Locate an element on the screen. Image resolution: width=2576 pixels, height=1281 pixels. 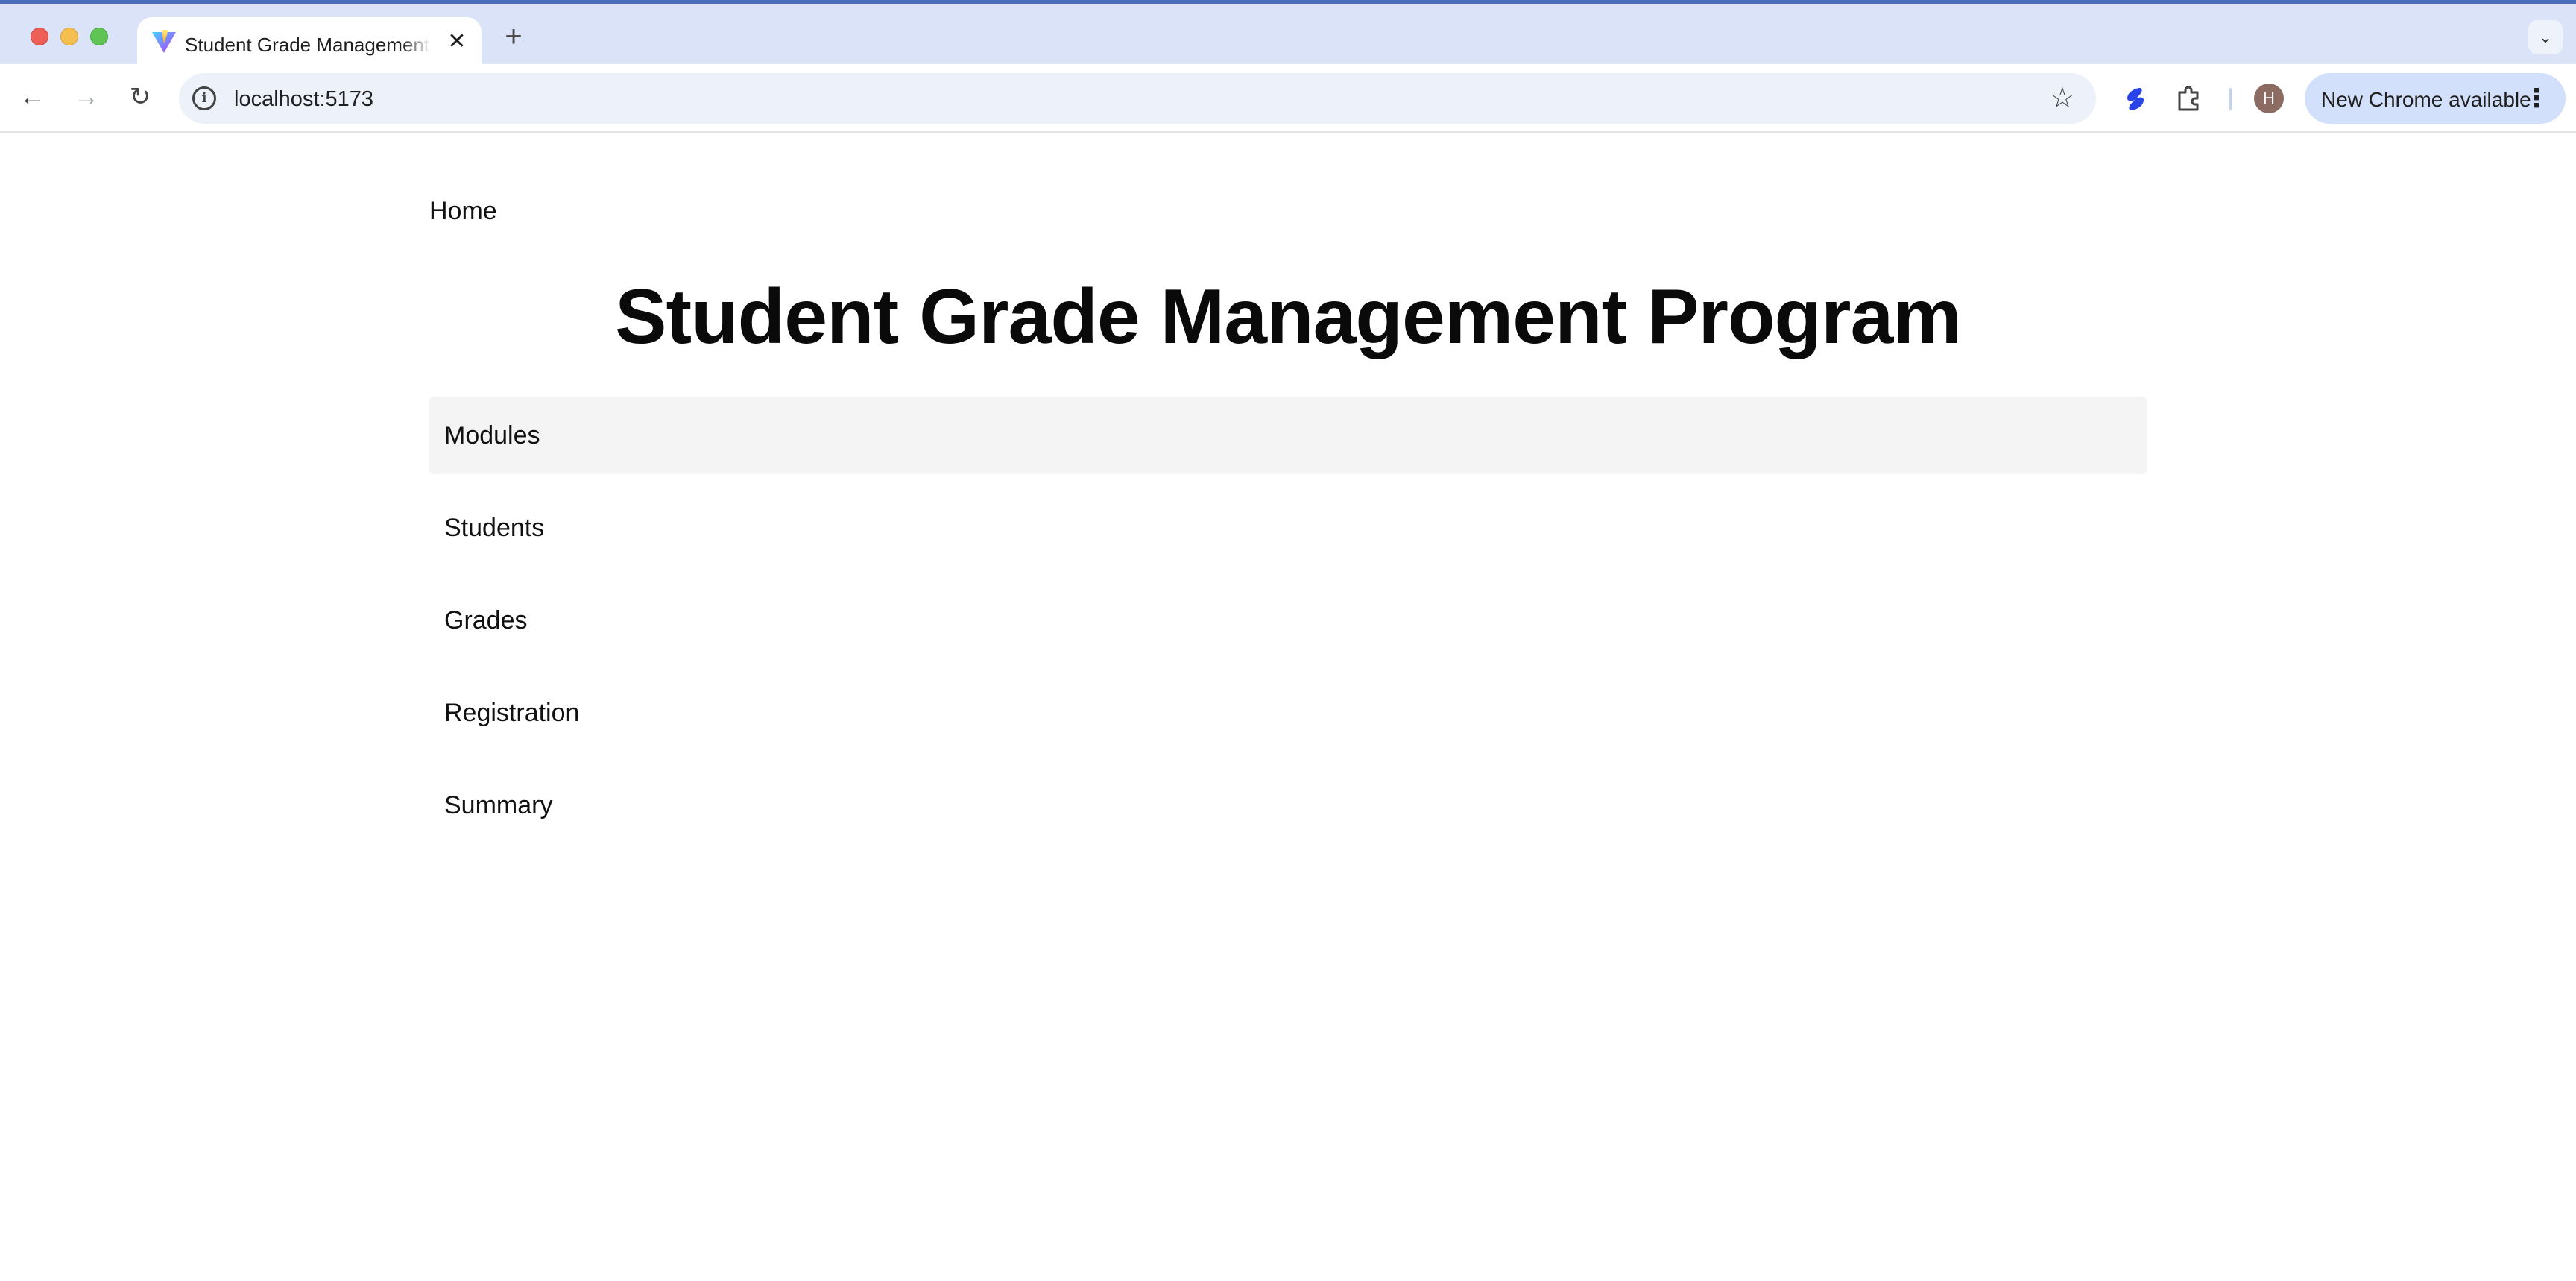
browser-titlebar: Student Grade Management System ✕ + ⌄ is located at coordinates (1288, 34).